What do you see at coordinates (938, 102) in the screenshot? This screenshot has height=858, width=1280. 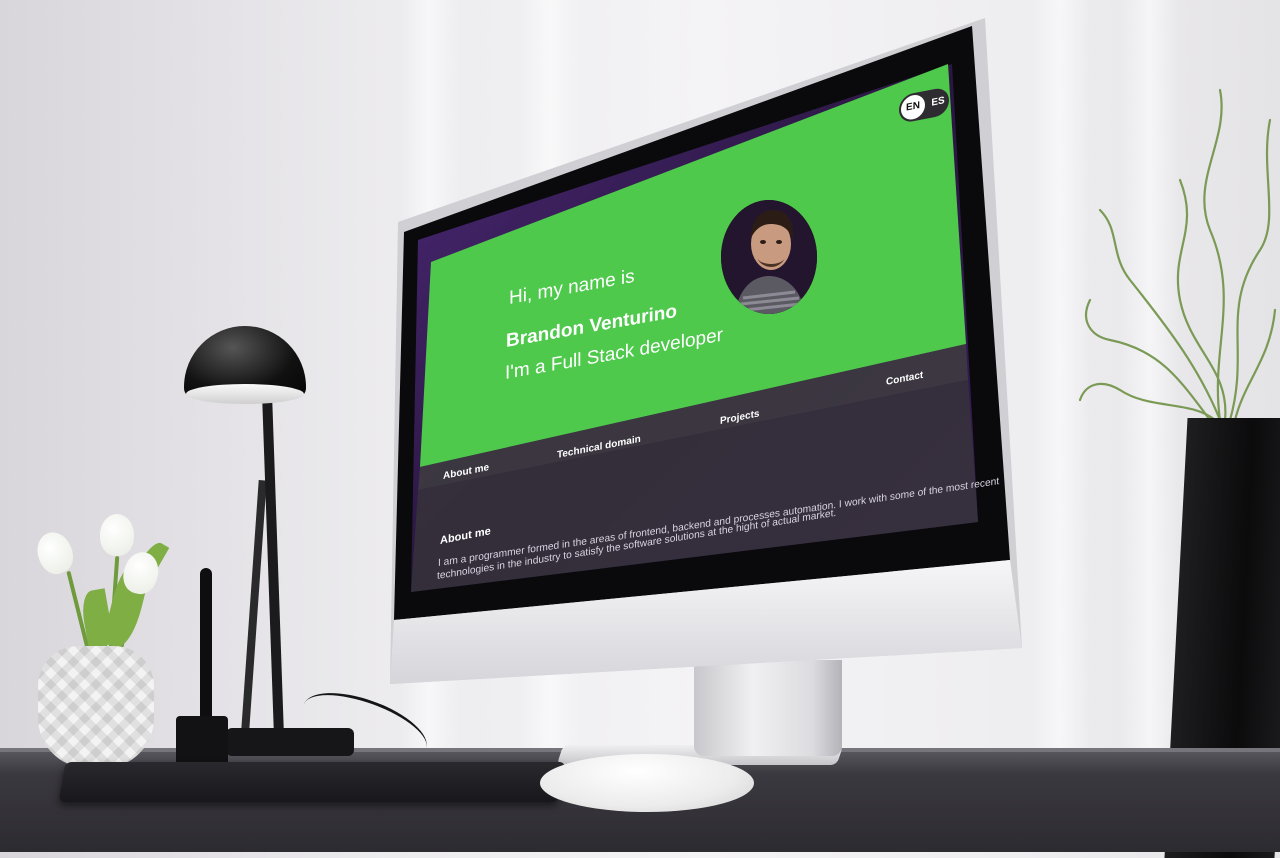 I see `language-es-button: ES` at bounding box center [938, 102].